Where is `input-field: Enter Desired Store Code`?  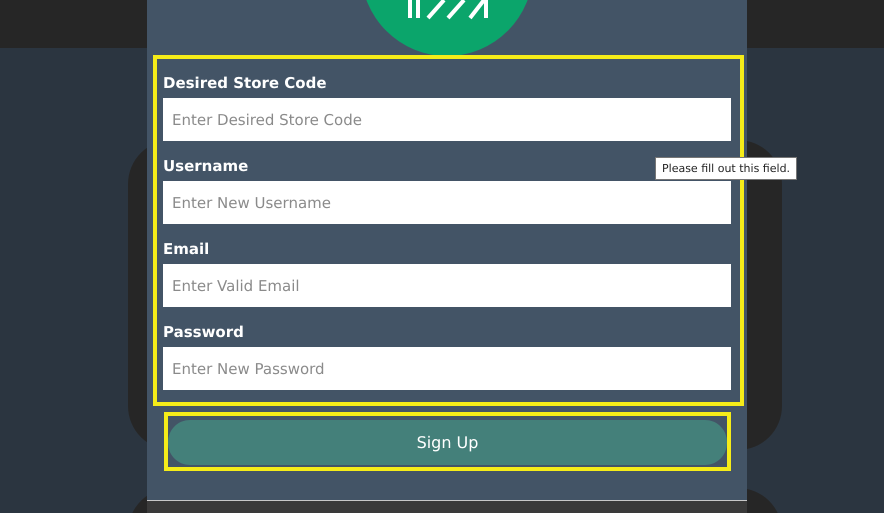
input-field: Enter Desired Store Code is located at coordinates (447, 119).